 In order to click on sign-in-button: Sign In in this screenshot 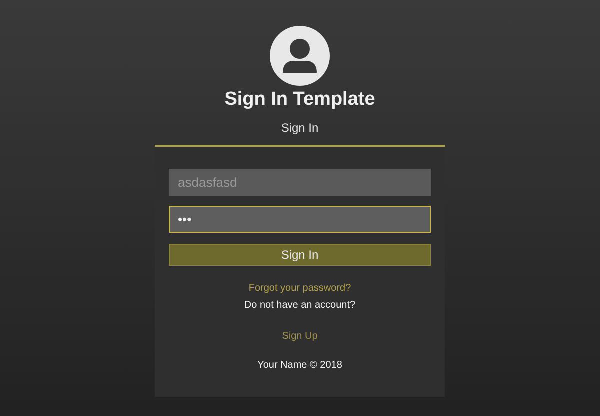, I will do `click(300, 255)`.